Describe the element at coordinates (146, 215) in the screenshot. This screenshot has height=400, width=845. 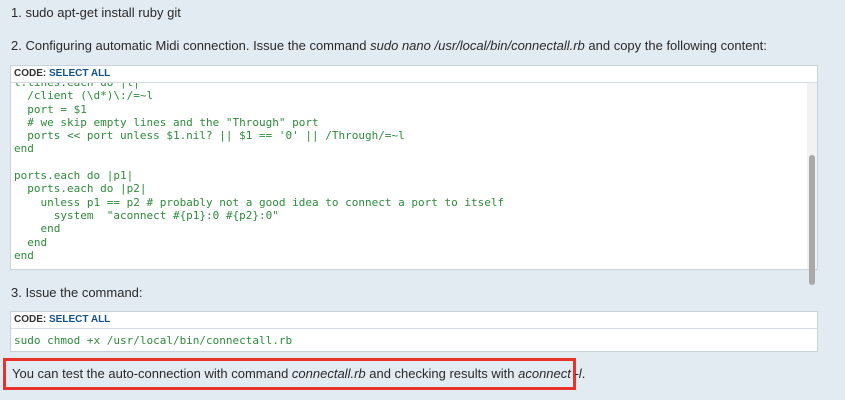
I see `code-line: system "aconnect #{p1}:0 #{p2}:0"` at that location.